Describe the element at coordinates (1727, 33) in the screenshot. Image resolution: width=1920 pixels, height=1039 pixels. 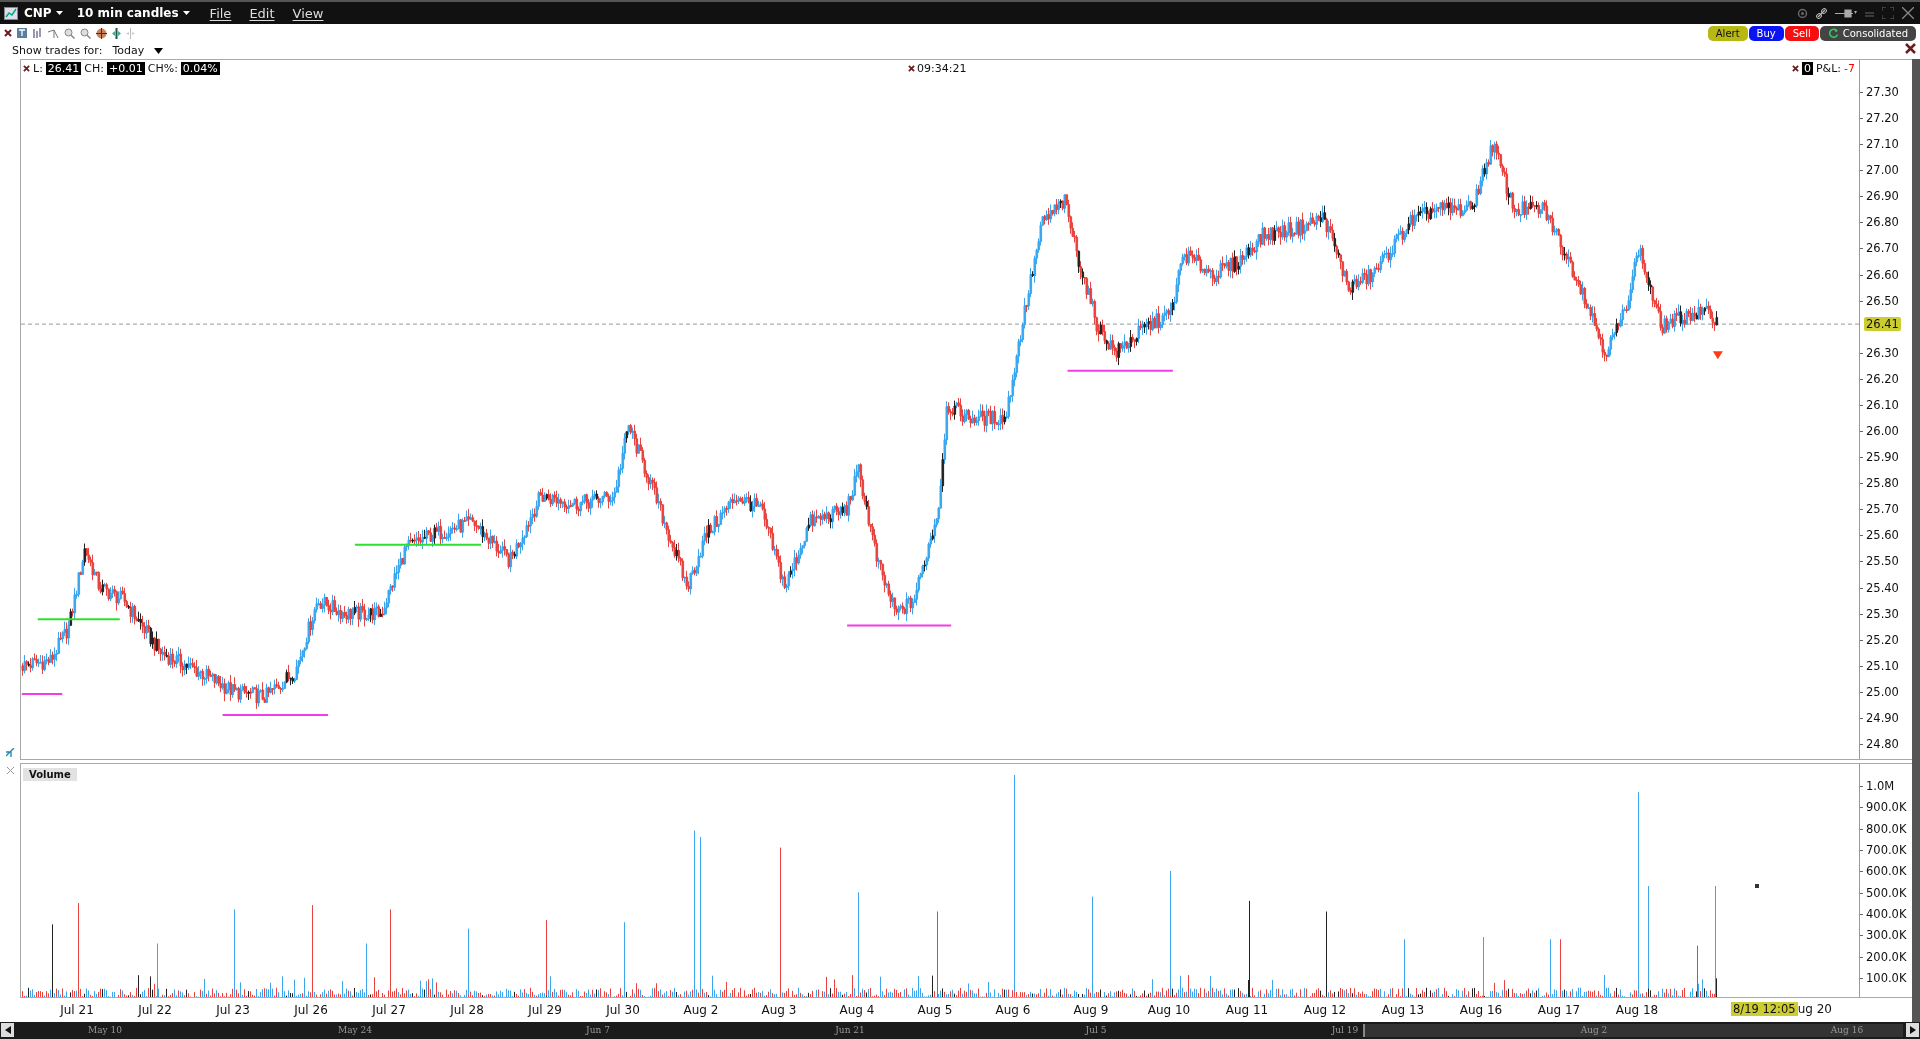
I see `alert-button: Alert` at that location.